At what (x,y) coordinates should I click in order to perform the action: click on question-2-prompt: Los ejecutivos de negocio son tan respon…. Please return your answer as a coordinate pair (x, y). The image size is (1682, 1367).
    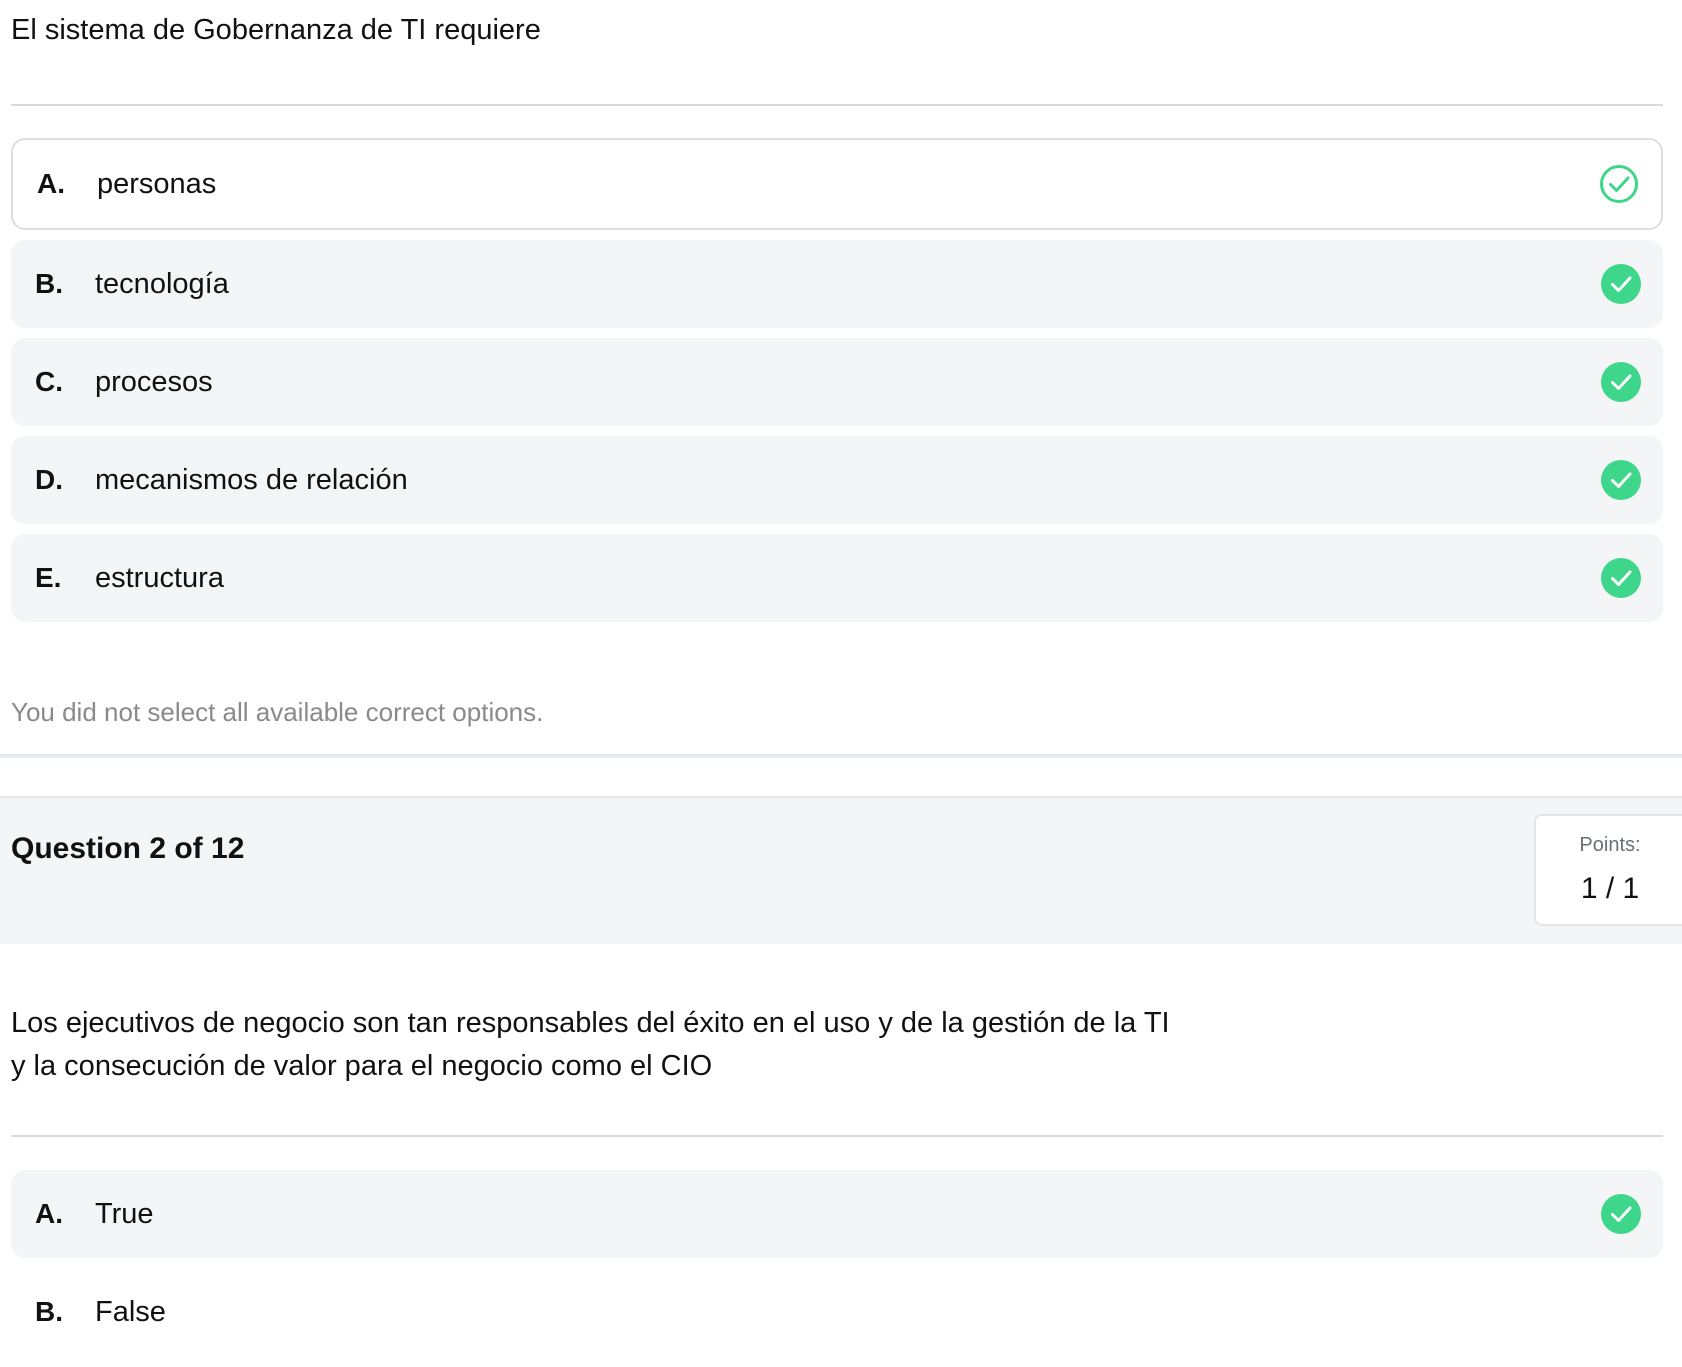
    Looking at the image, I should click on (661, 1045).